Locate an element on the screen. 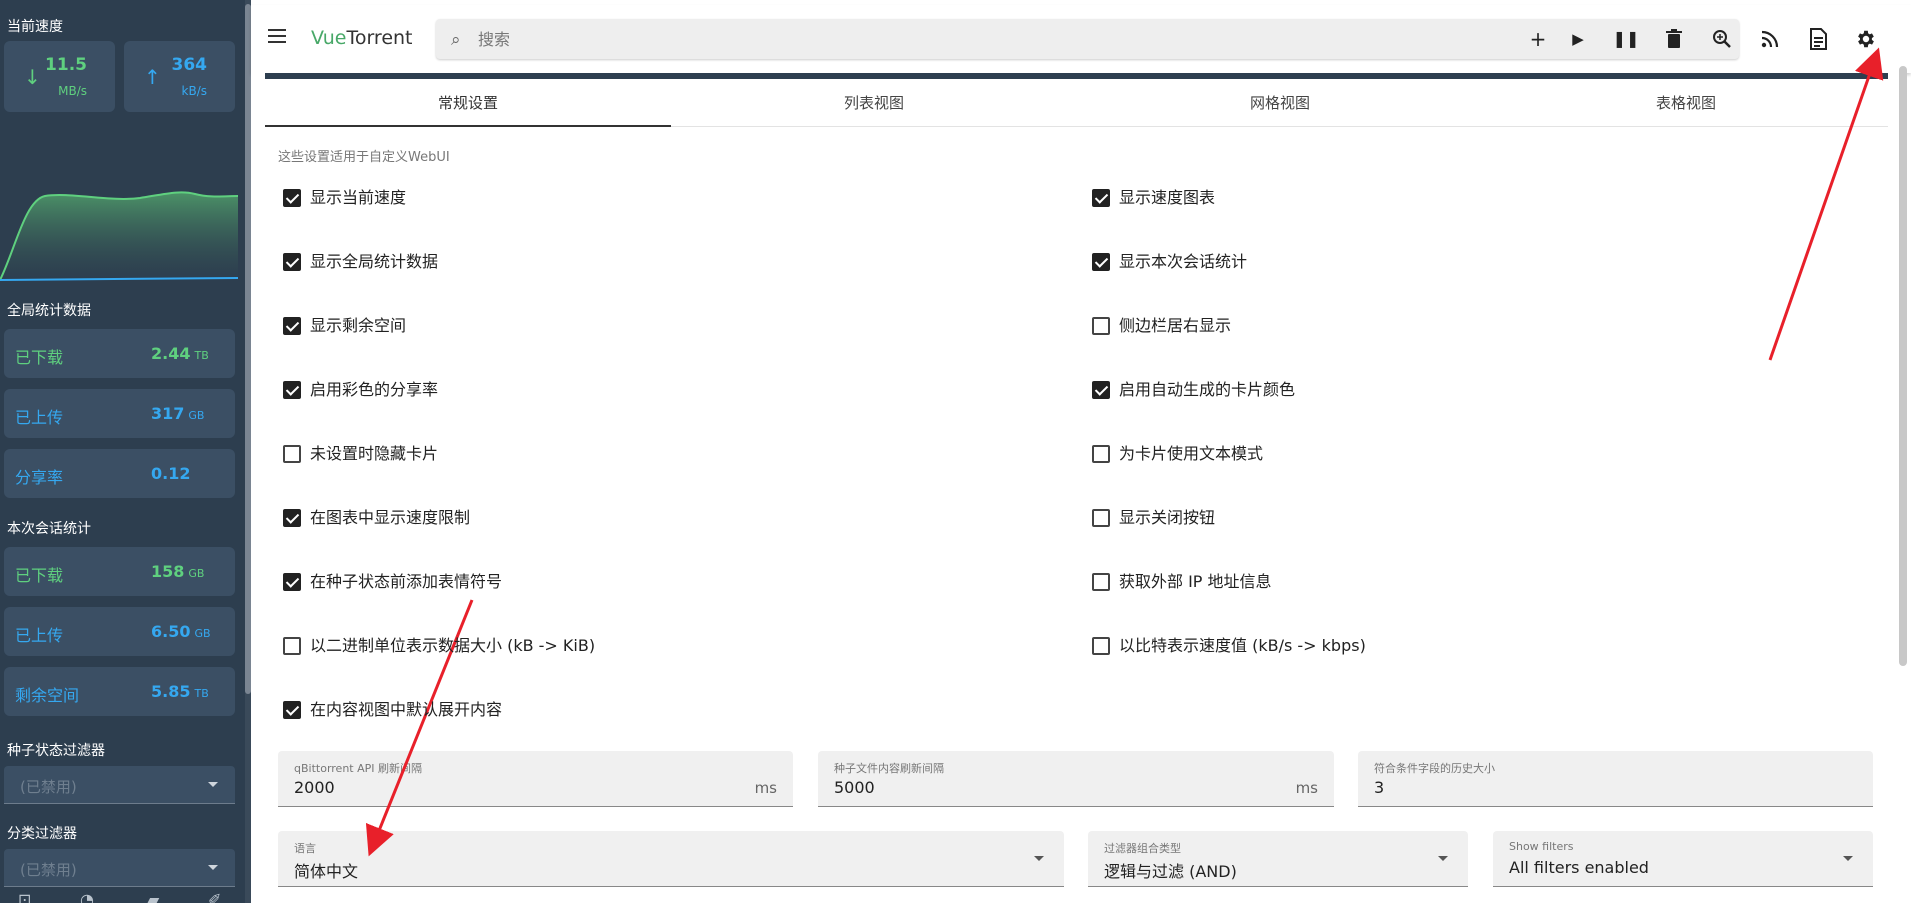  tab-general: 常规设置 is located at coordinates (468, 103).